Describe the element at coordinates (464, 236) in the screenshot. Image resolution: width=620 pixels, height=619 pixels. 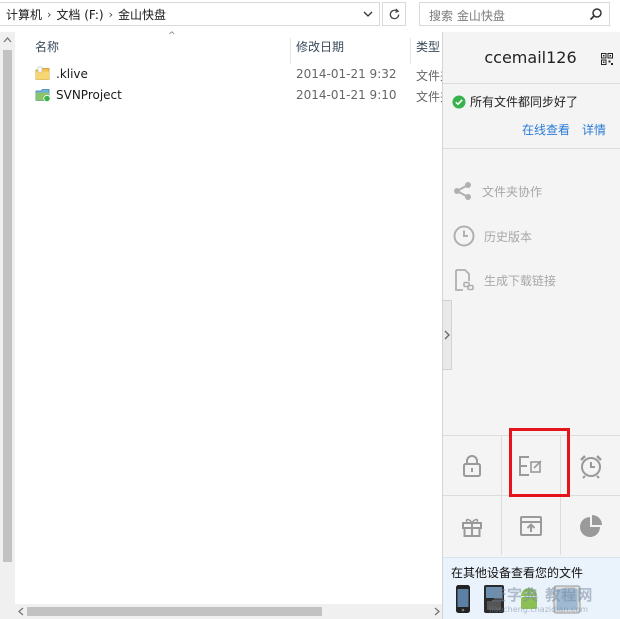
I see `clock-icon` at that location.